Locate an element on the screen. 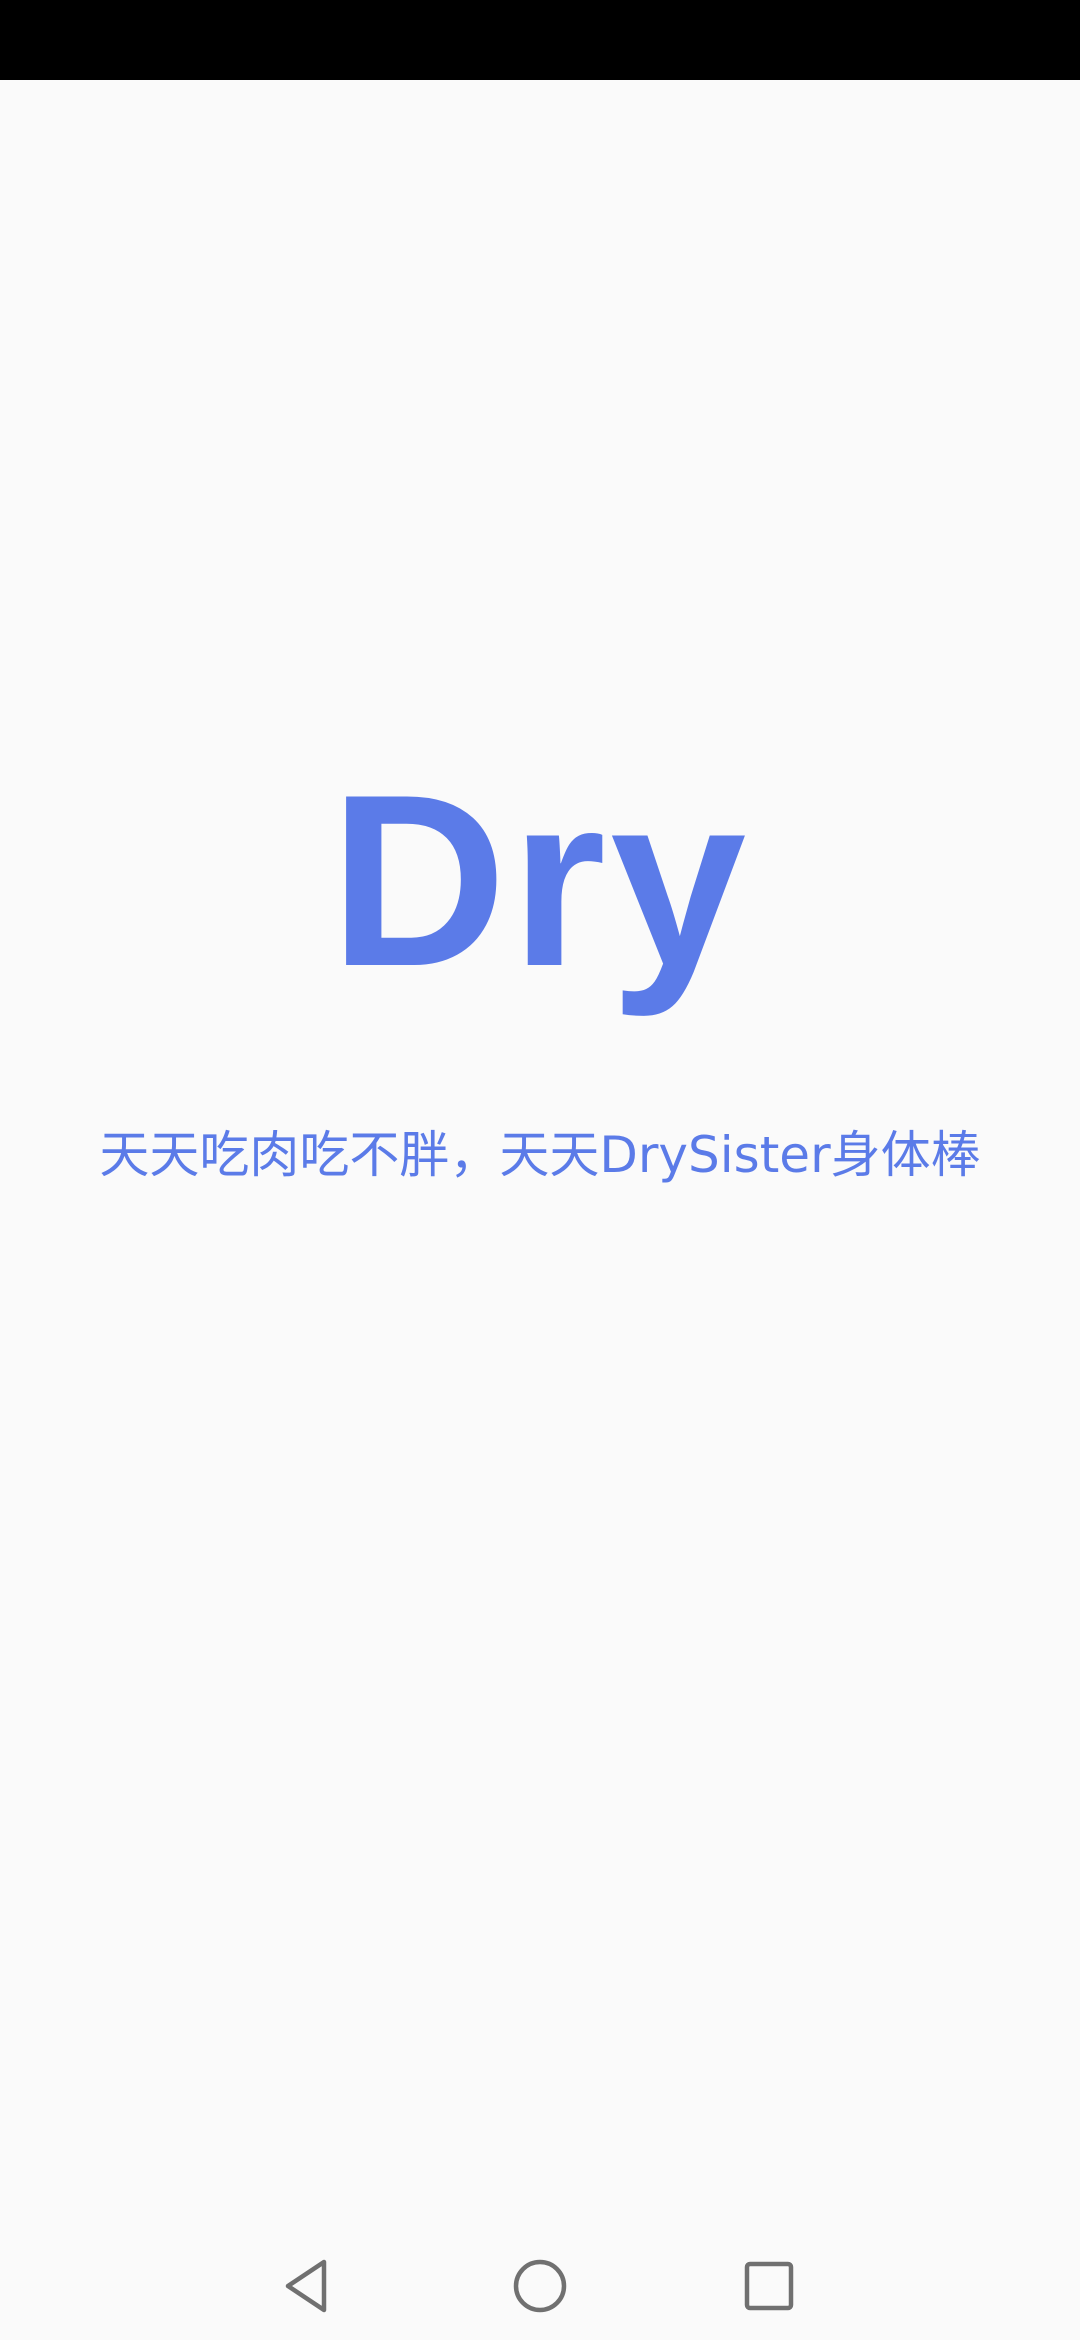  back-triangle-icon is located at coordinates (306, 2286).